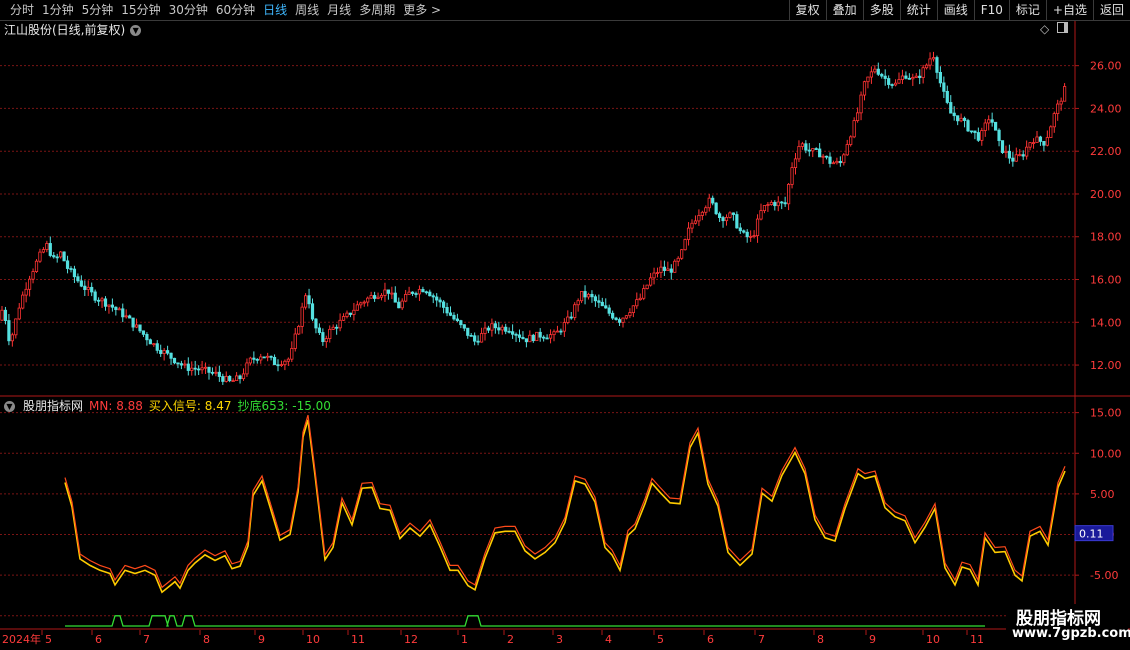  I want to click on x-tick-label: 7, so click(146, 639).